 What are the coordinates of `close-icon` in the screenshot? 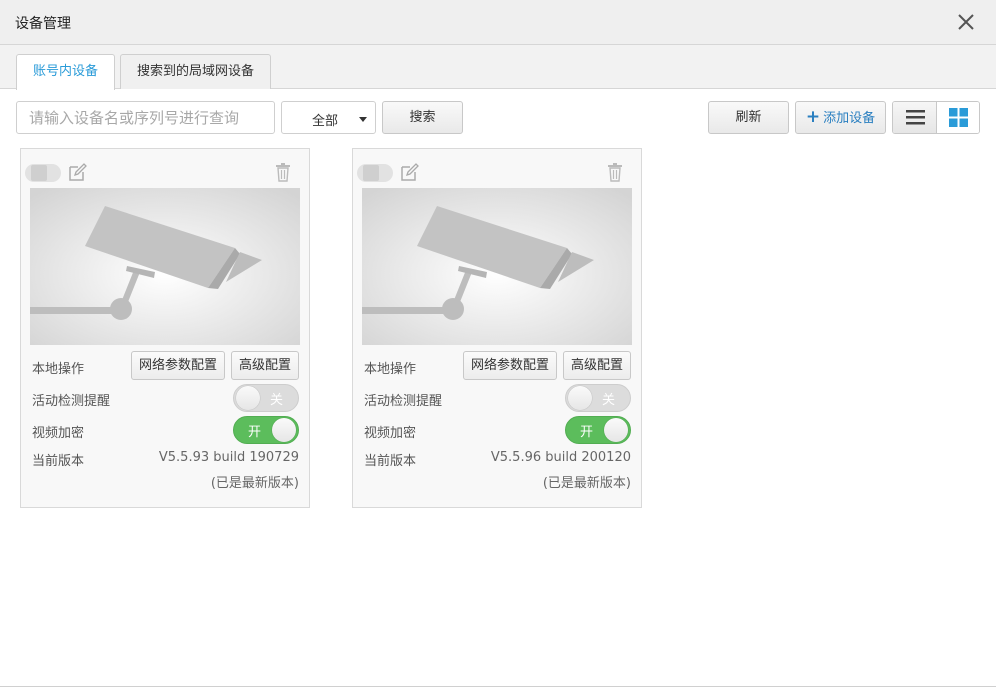 It's located at (966, 22).